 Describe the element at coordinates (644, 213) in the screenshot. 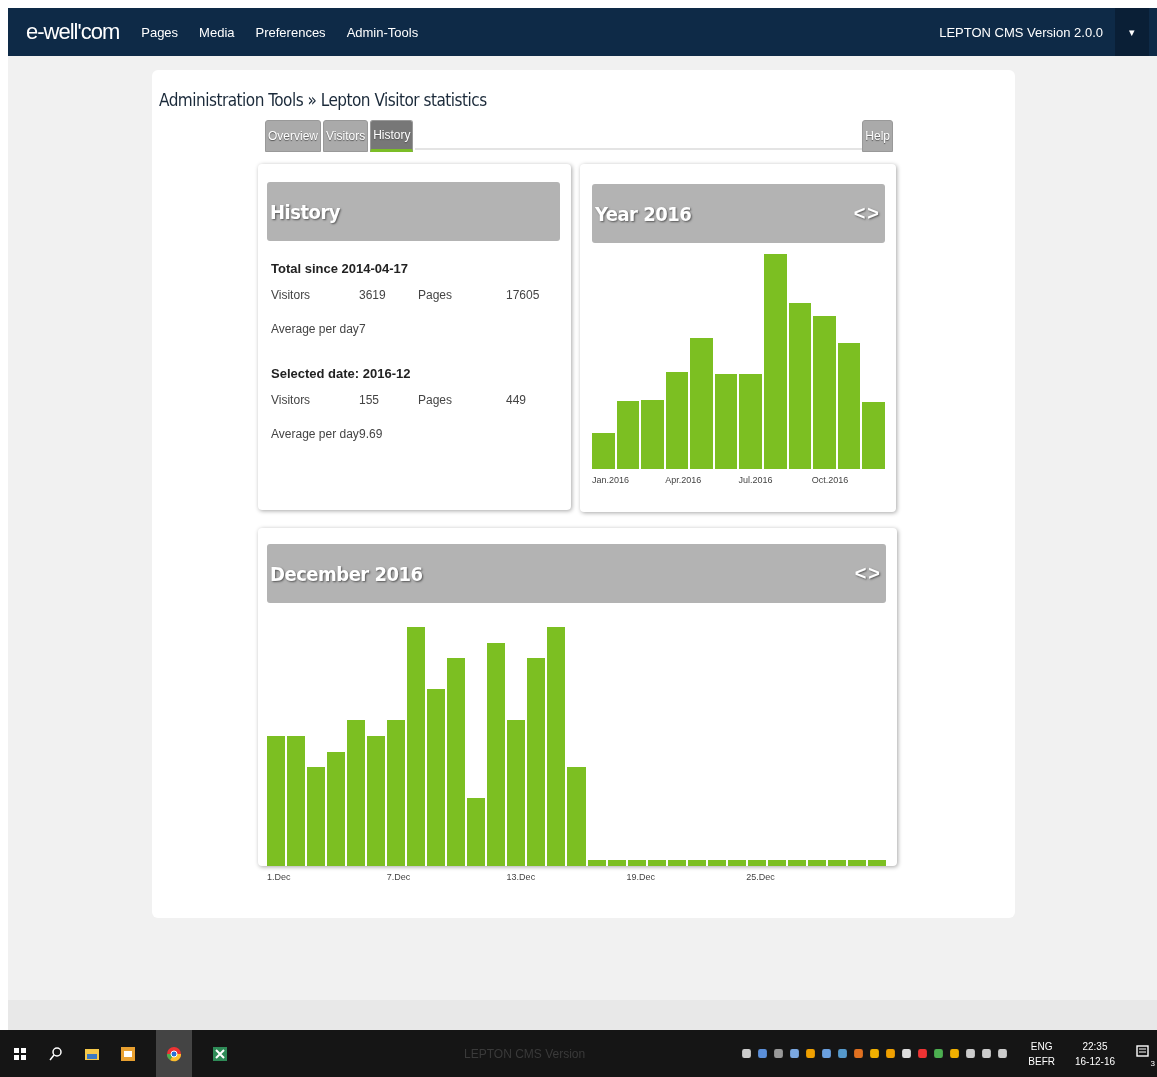

I see `panel-title: Year 2016` at that location.